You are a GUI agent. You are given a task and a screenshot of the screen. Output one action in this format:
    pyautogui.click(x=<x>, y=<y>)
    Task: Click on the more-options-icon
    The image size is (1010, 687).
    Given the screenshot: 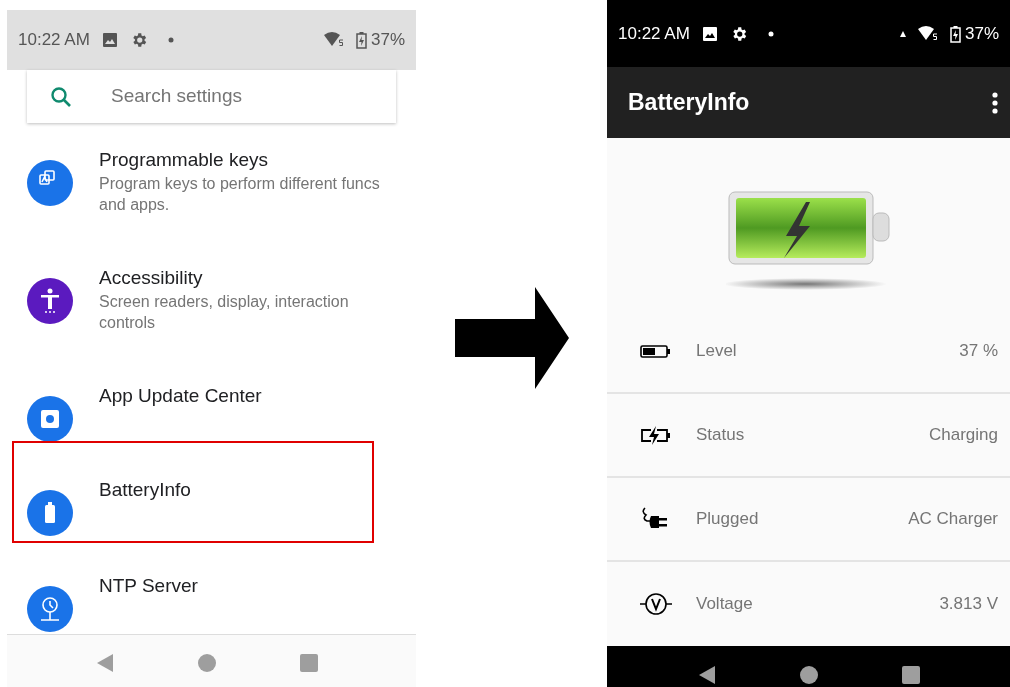 What is the action you would take?
    pyautogui.click(x=995, y=102)
    